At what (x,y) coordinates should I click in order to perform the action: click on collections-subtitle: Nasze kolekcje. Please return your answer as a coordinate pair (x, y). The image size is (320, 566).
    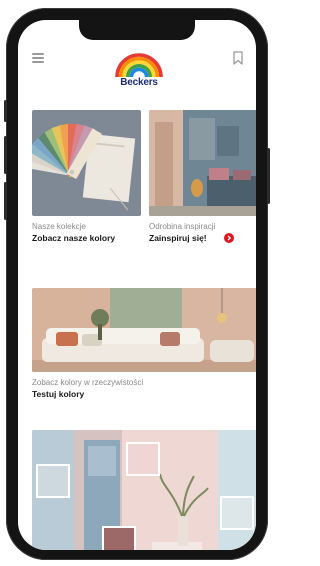
    Looking at the image, I should click on (59, 226).